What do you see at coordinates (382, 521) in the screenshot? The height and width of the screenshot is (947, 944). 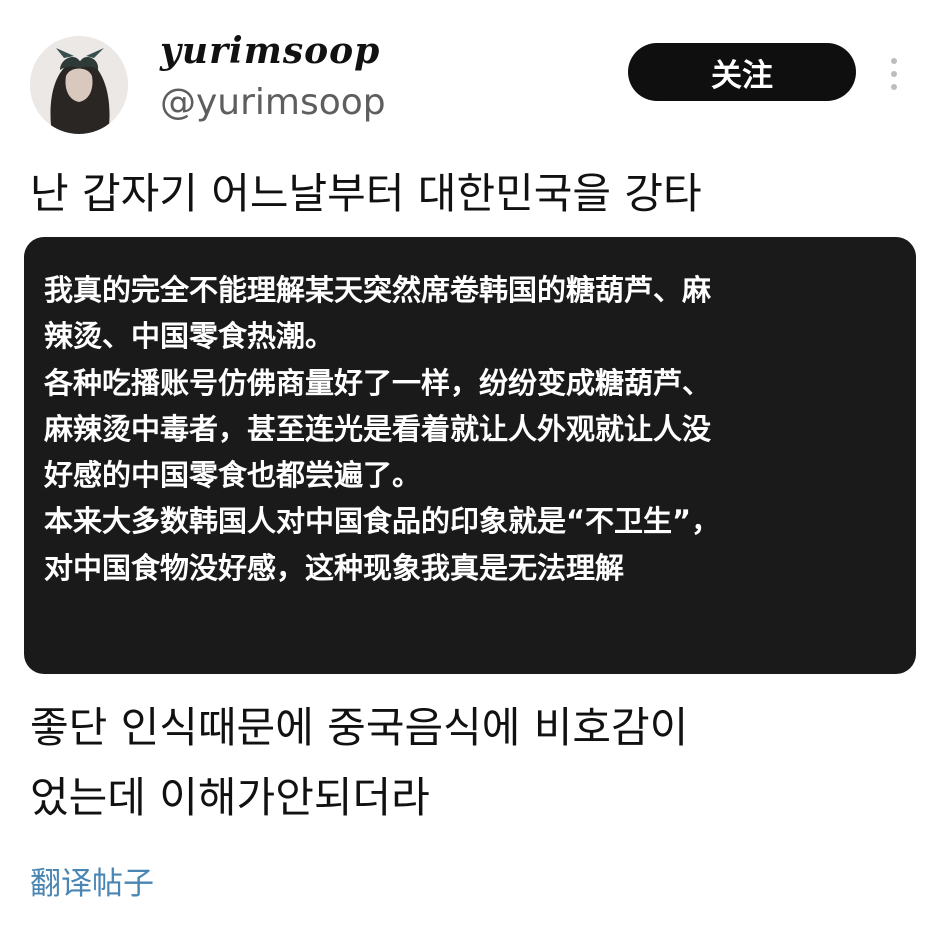 I see `quoted-text-line: 本来大多数韩国人对中国食品的印象就是“不卫生”，` at bounding box center [382, 521].